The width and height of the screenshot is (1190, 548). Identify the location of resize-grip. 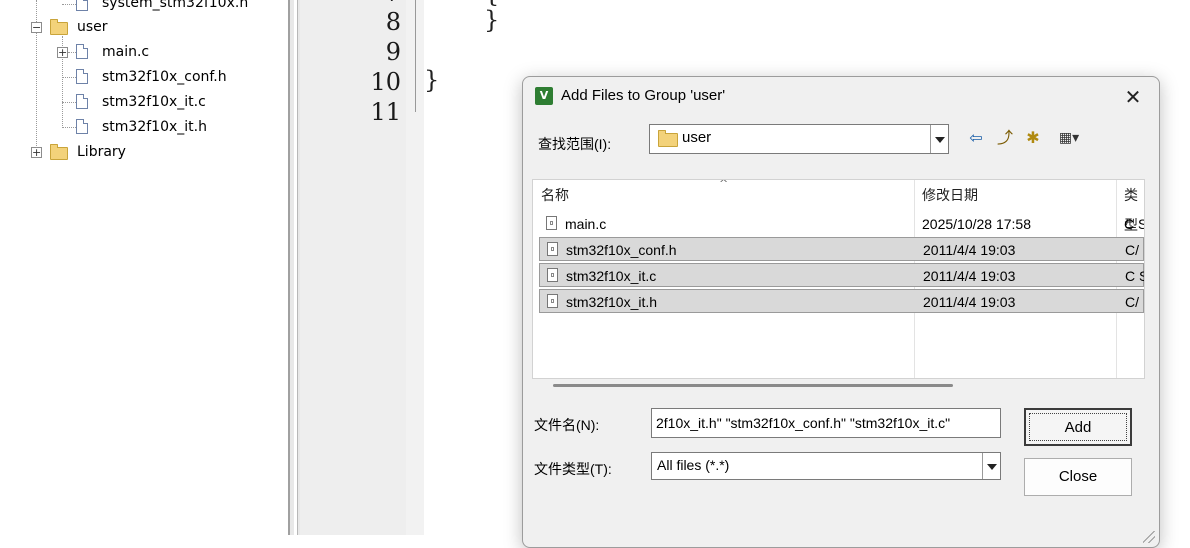
(1149, 537).